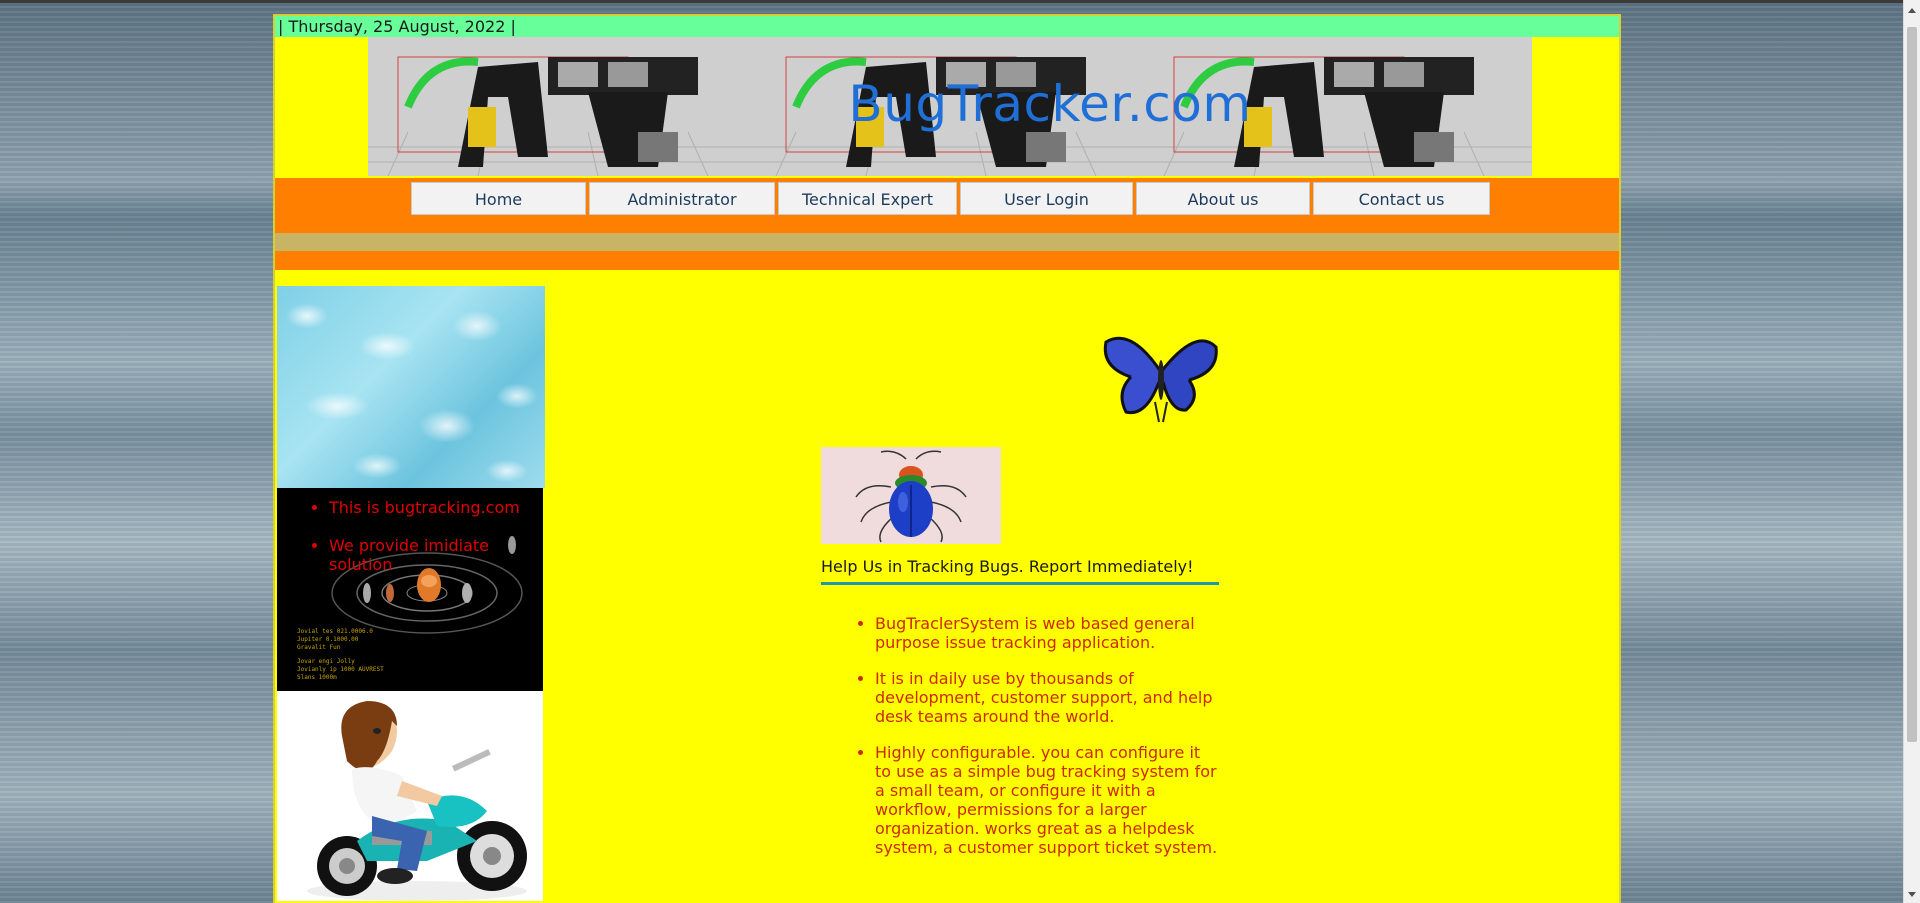  Describe the element at coordinates (1160, 379) in the screenshot. I see `butterfly-image` at that location.